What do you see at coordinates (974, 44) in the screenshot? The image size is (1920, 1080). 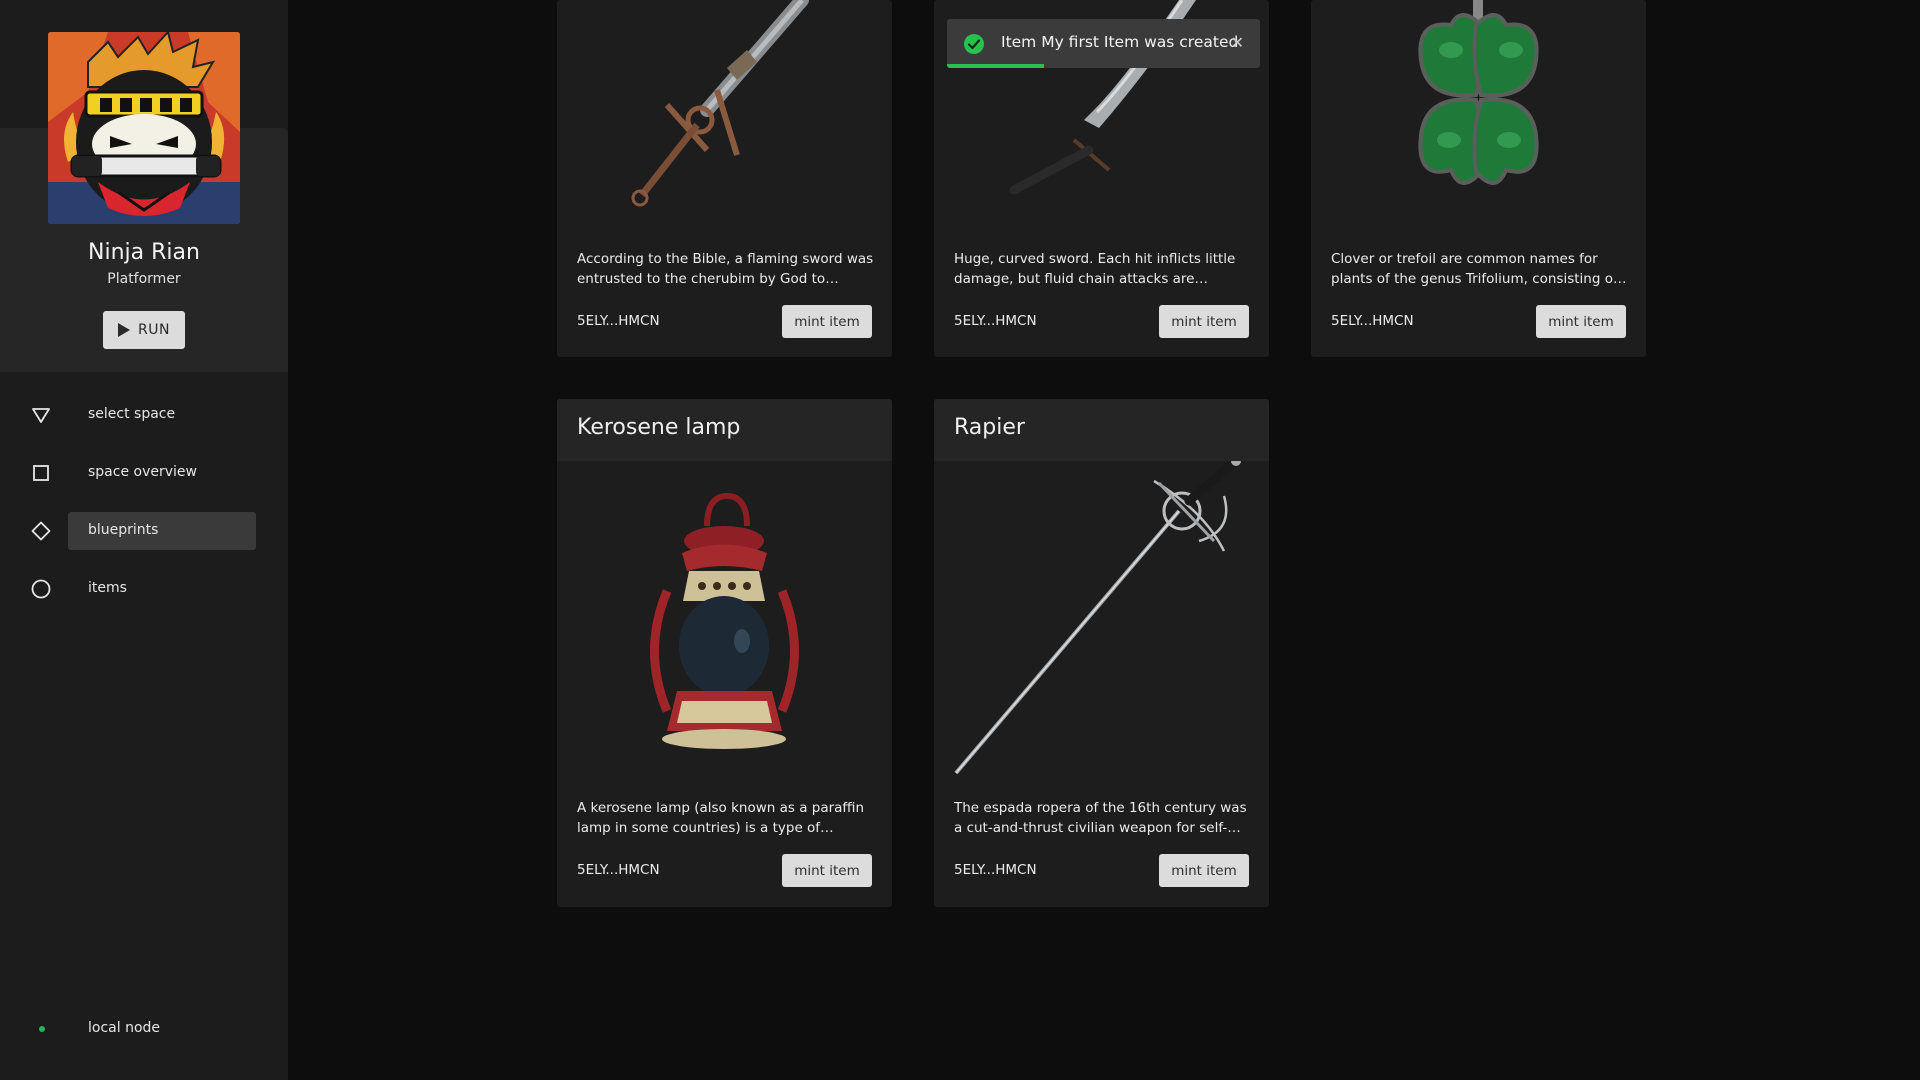 I see `success-check-icon` at bounding box center [974, 44].